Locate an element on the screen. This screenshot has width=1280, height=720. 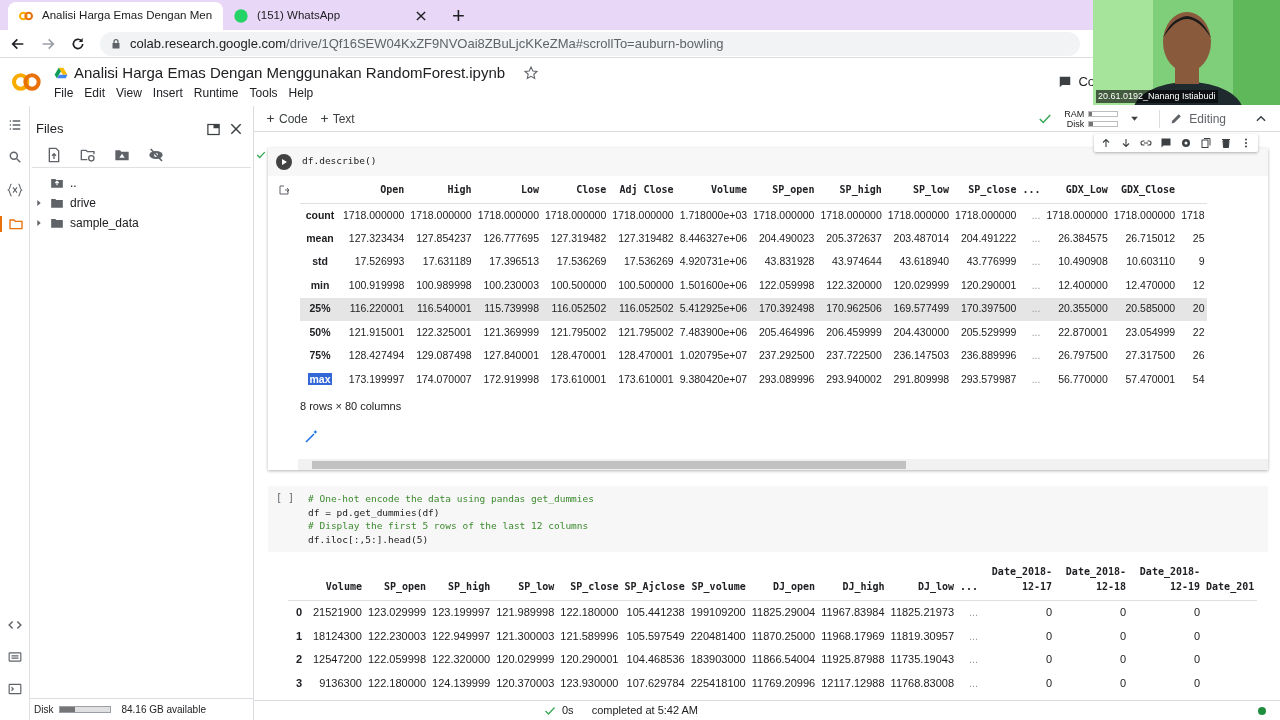
notebook-title: Analisi Harga Emas Dengan Menggunakan RandomForest.ipynb is located at coordinates (290, 73).